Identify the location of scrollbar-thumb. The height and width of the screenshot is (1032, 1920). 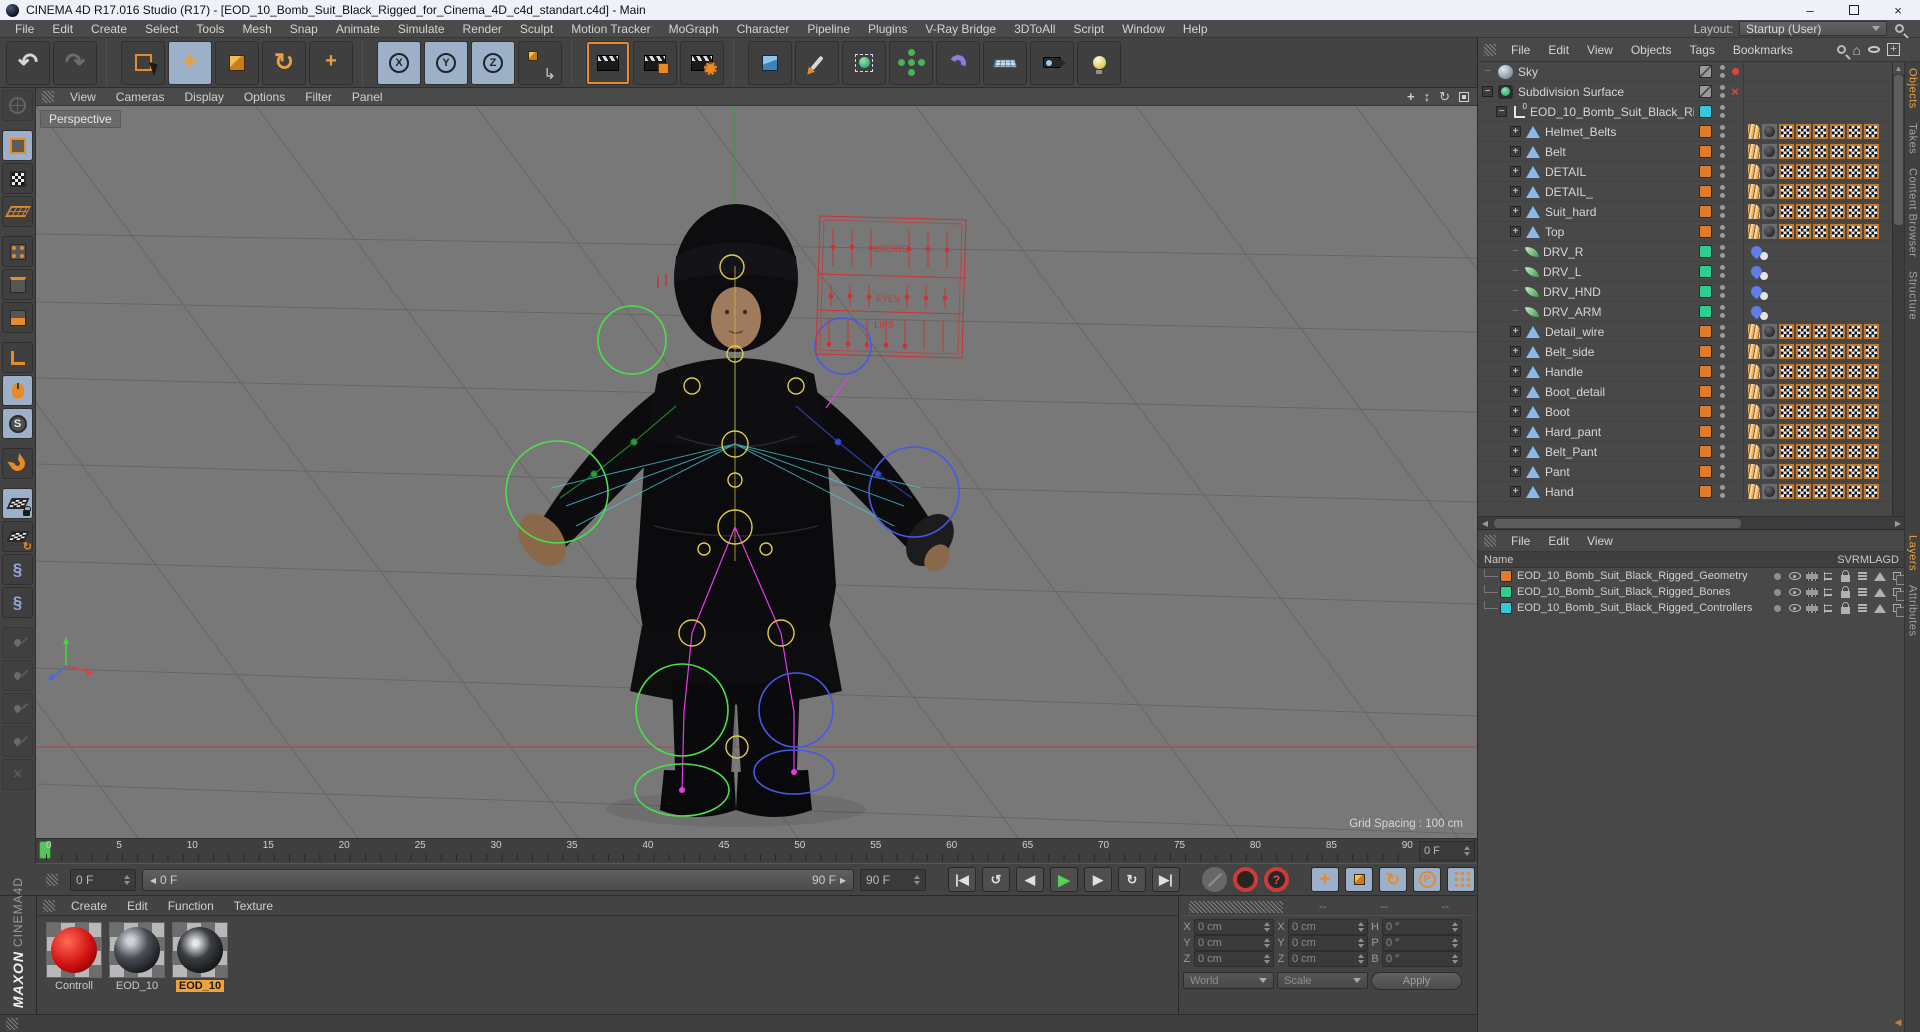
(1898, 150).